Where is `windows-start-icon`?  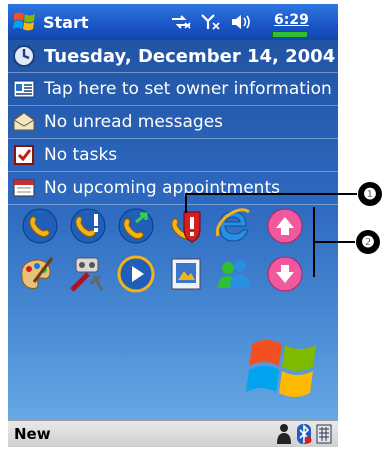 windows-start-icon is located at coordinates (25, 22).